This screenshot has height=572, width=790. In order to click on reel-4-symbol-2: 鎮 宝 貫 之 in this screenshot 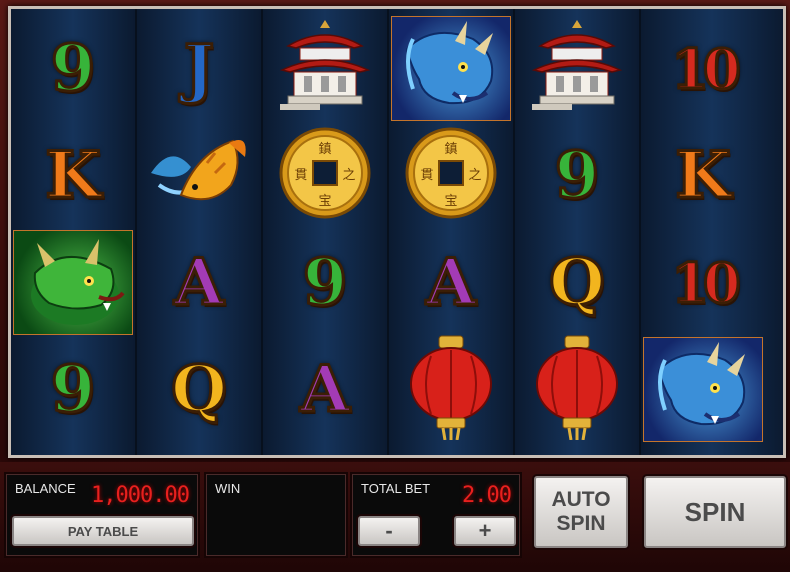, I will do `click(451, 175)`.